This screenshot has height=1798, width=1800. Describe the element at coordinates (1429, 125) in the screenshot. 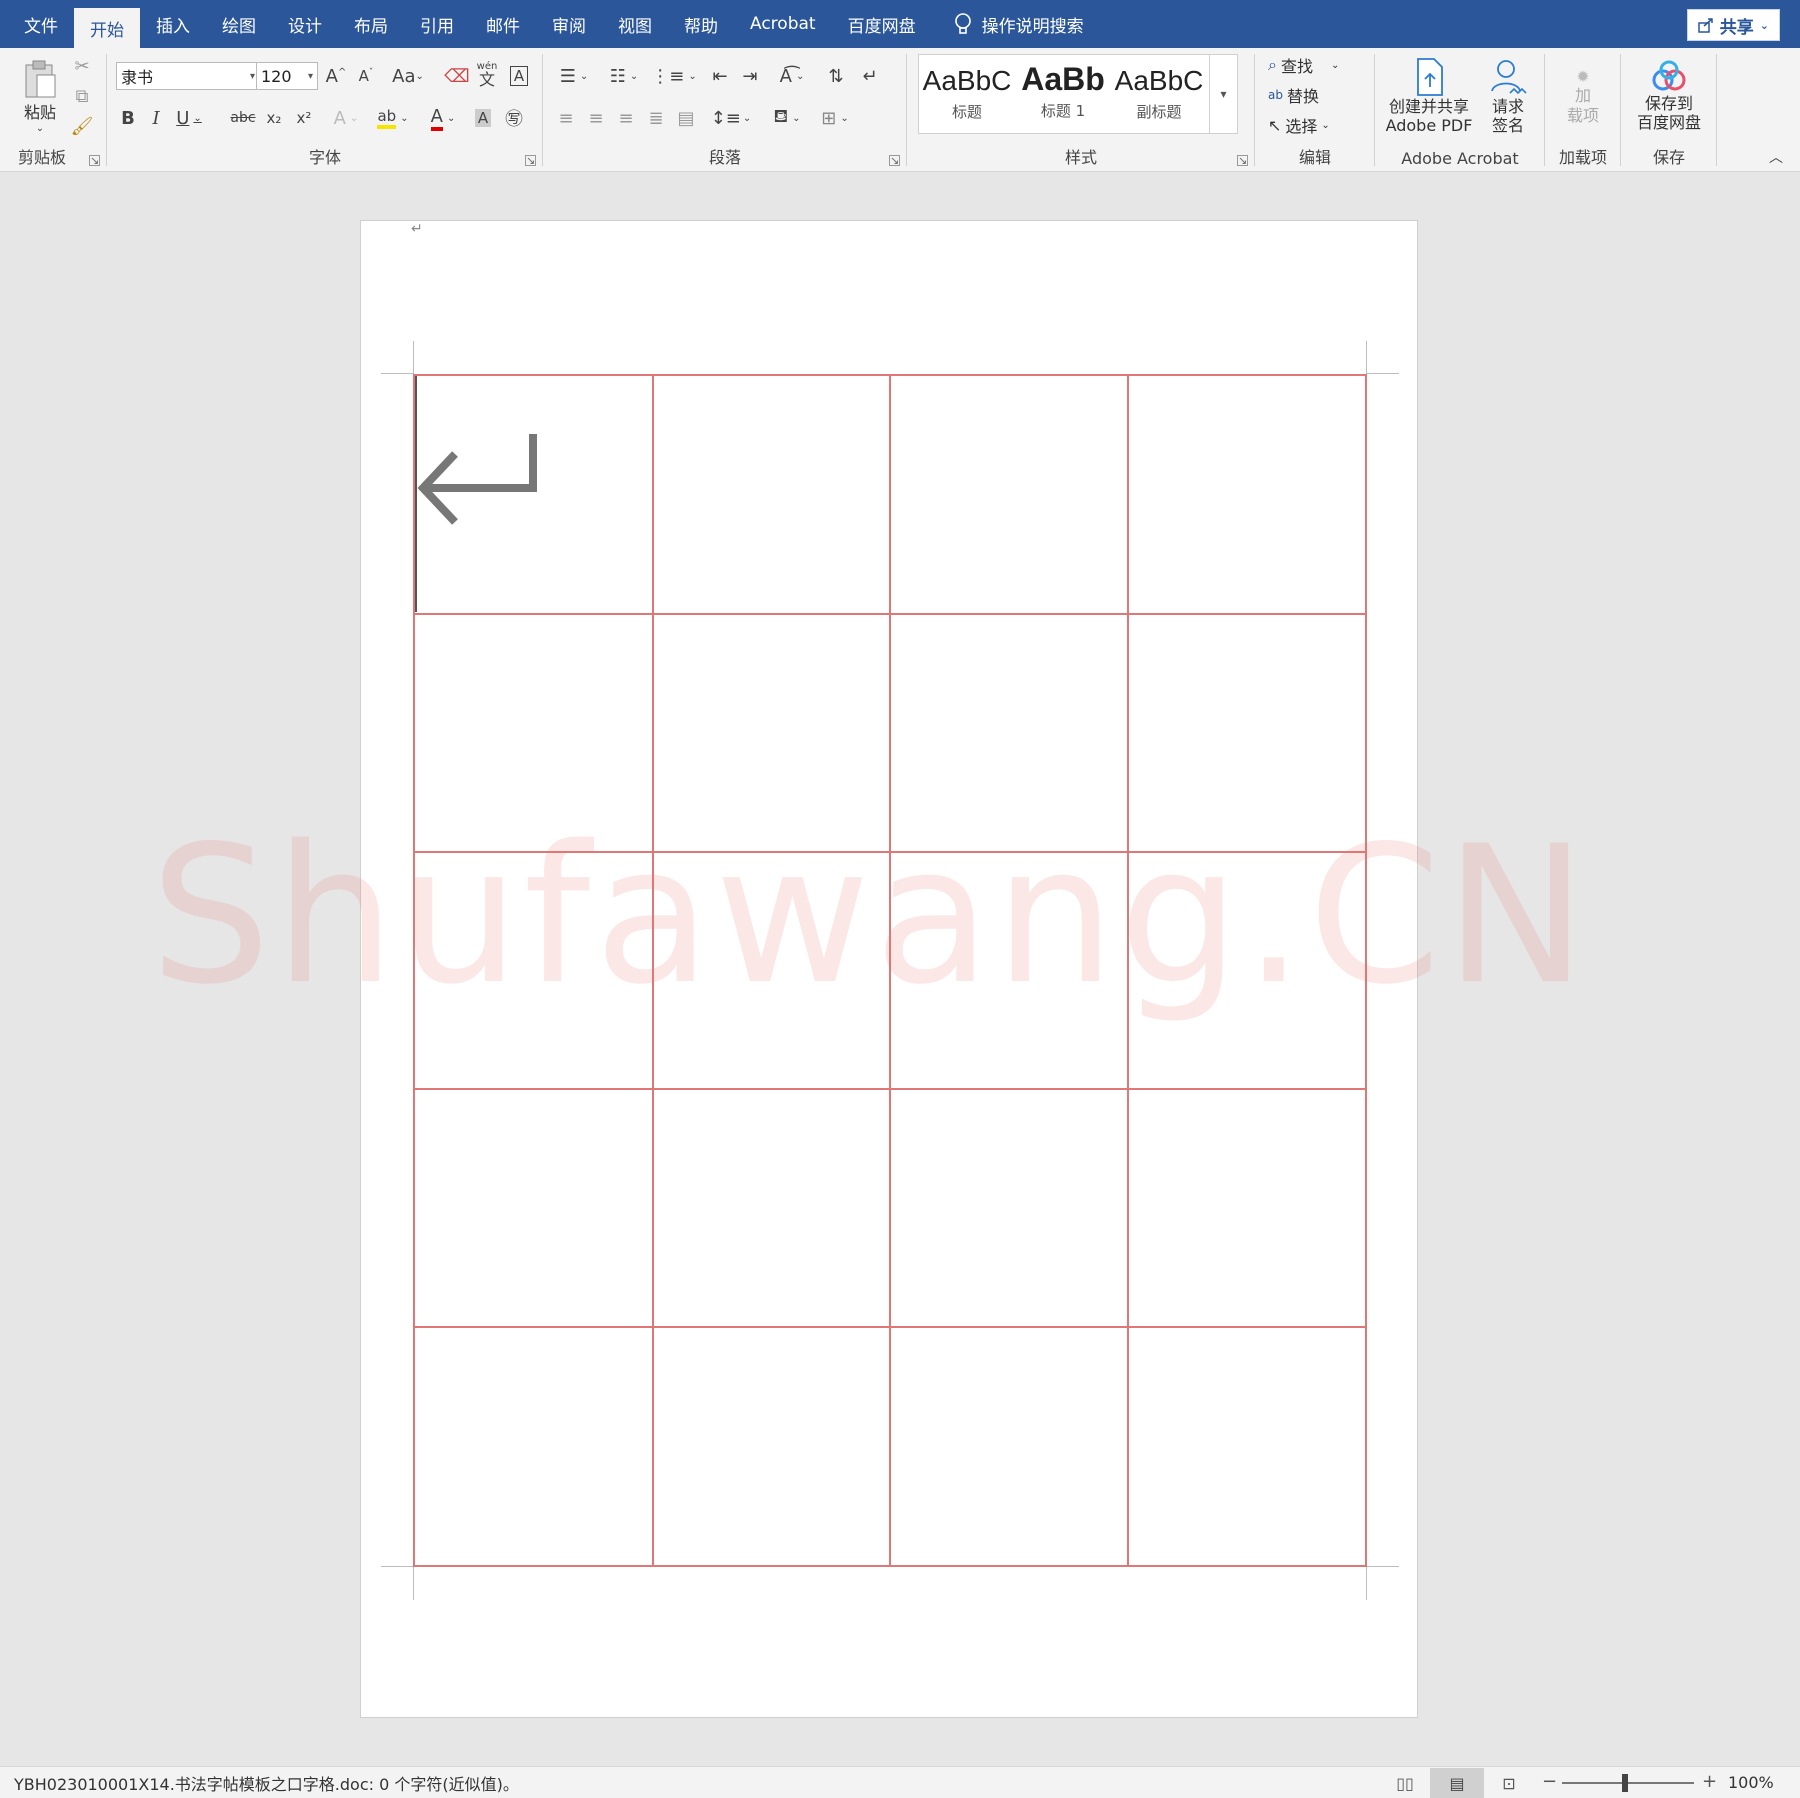

I see `create-share-label-2: Adobe PDF` at that location.